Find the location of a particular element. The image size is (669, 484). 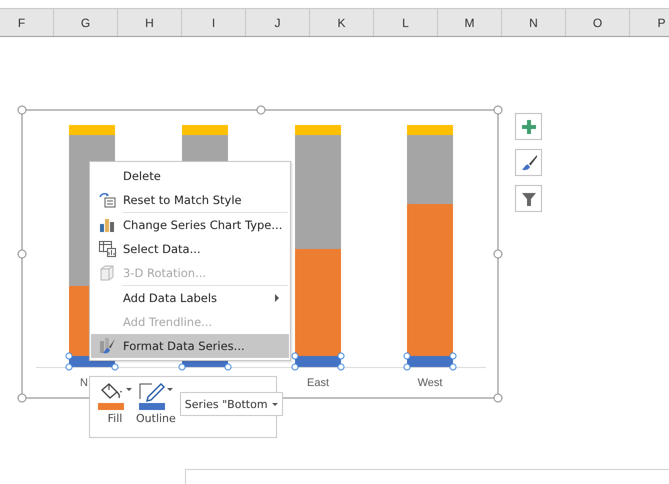

chart-elements-button is located at coordinates (528, 126).